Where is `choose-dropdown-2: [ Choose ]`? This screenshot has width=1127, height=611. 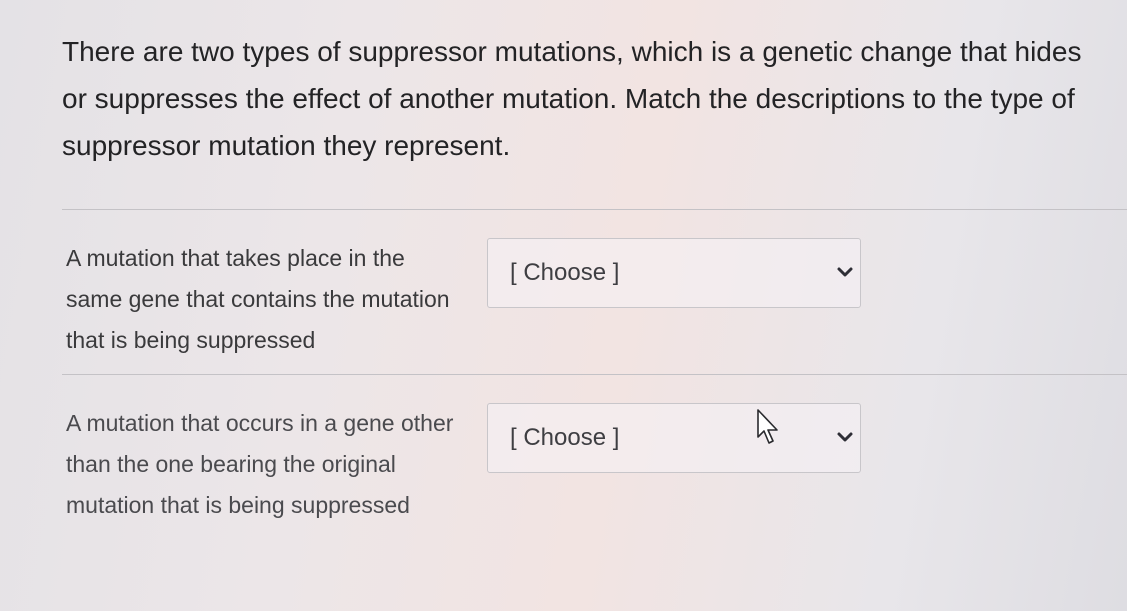 choose-dropdown-2: [ Choose ] is located at coordinates (674, 438).